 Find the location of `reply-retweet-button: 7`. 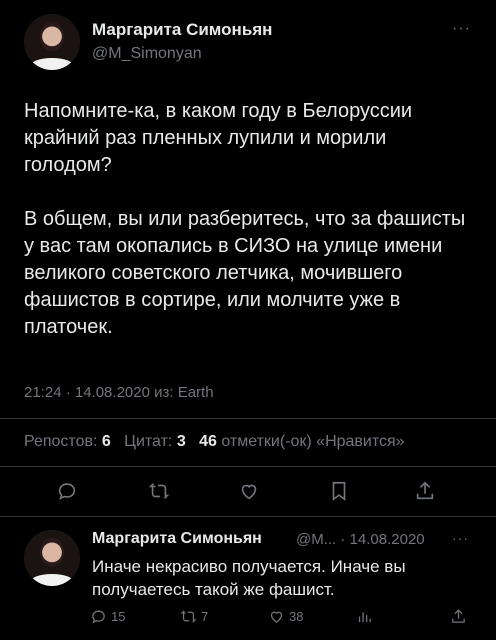

reply-retweet-button: 7 is located at coordinates (194, 616).